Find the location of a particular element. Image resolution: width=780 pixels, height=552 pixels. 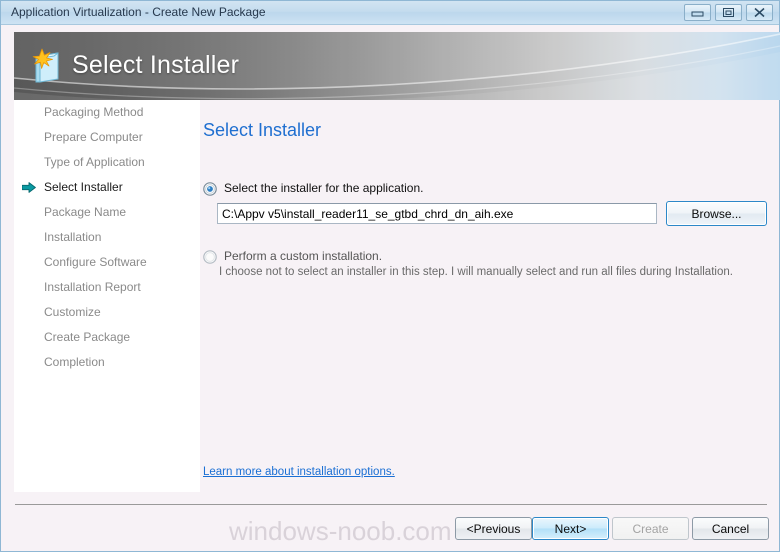

minimize-button is located at coordinates (697, 12).